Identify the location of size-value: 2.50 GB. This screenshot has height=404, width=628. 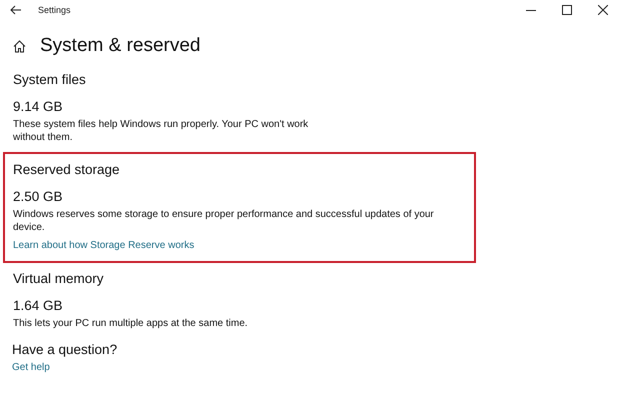
(38, 196).